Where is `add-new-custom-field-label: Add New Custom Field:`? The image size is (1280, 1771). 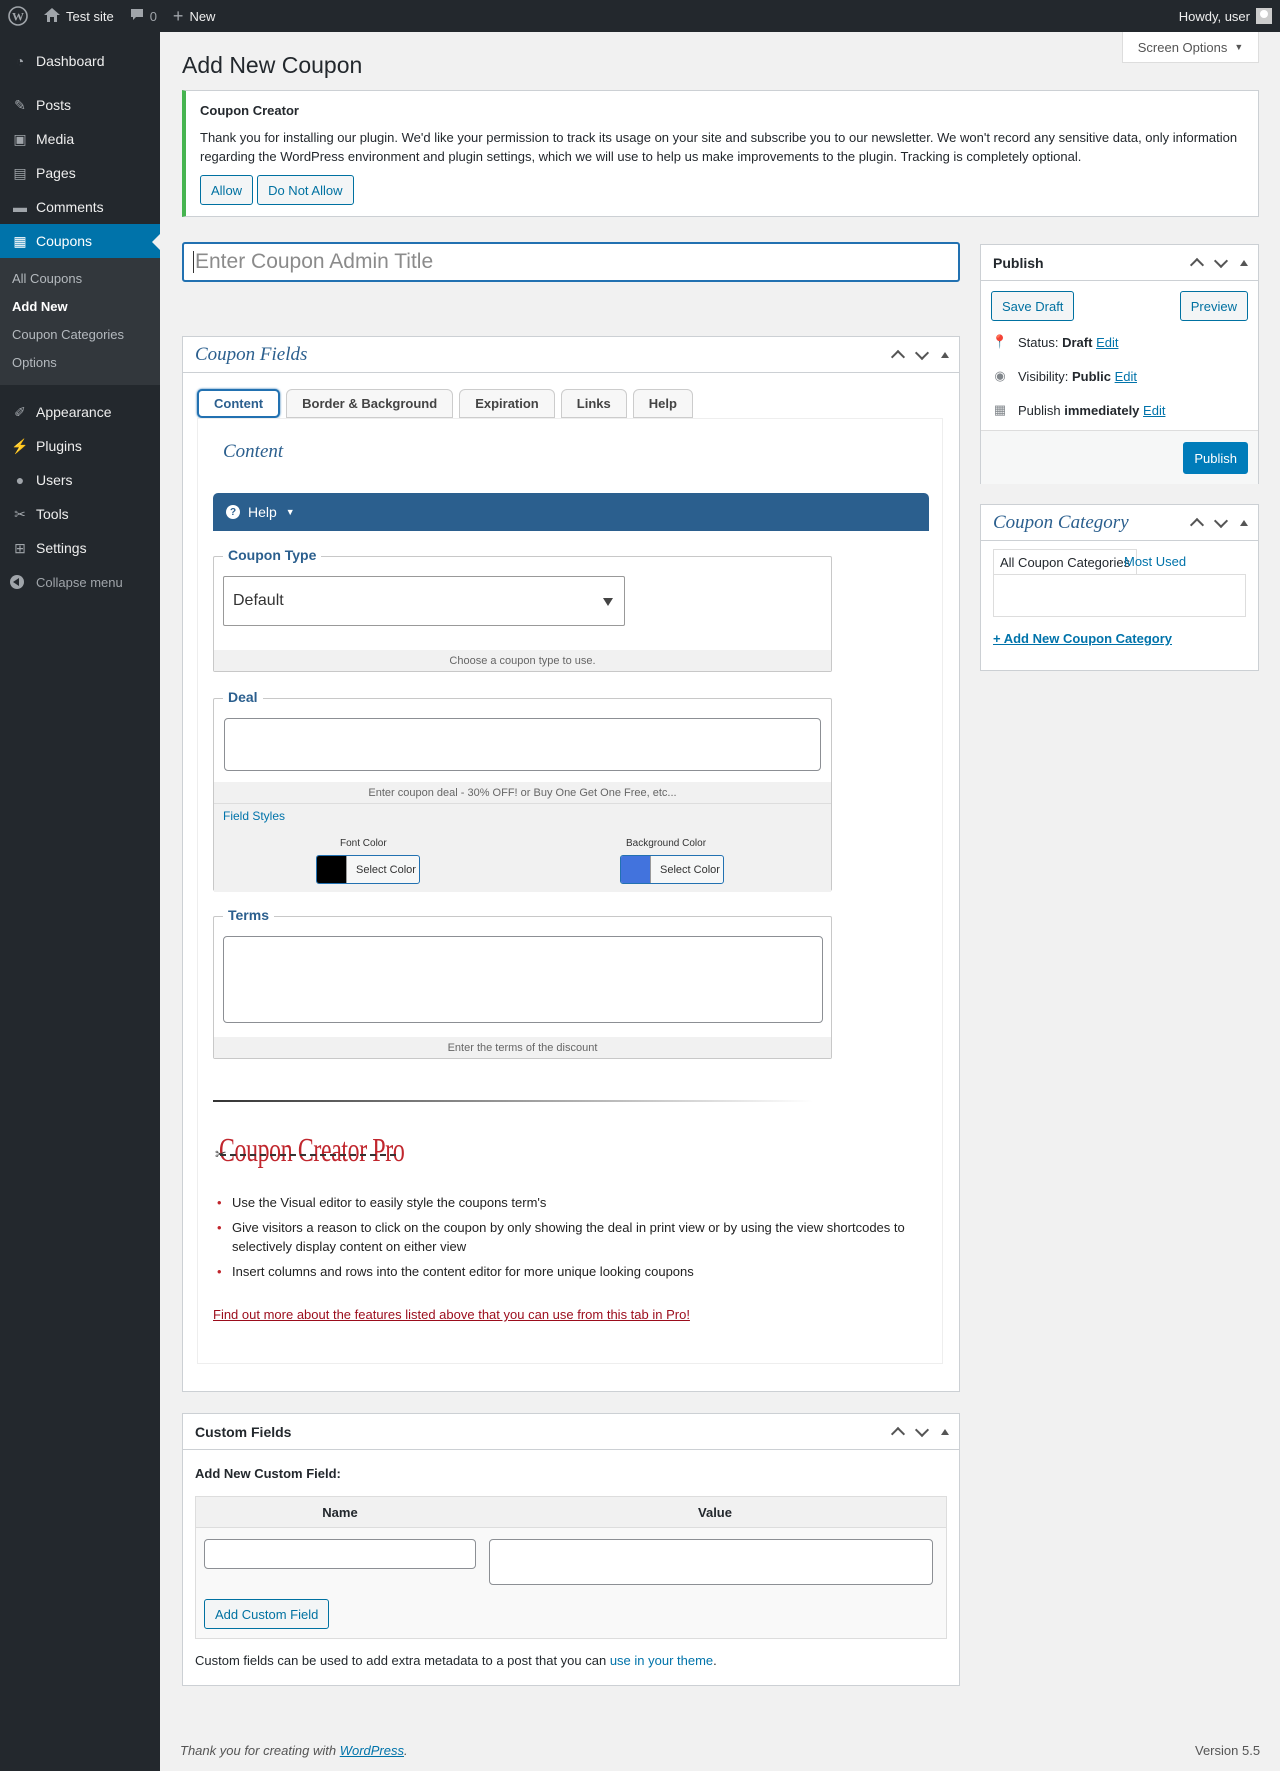
add-new-custom-field-label: Add New Custom Field: is located at coordinates (268, 1473).